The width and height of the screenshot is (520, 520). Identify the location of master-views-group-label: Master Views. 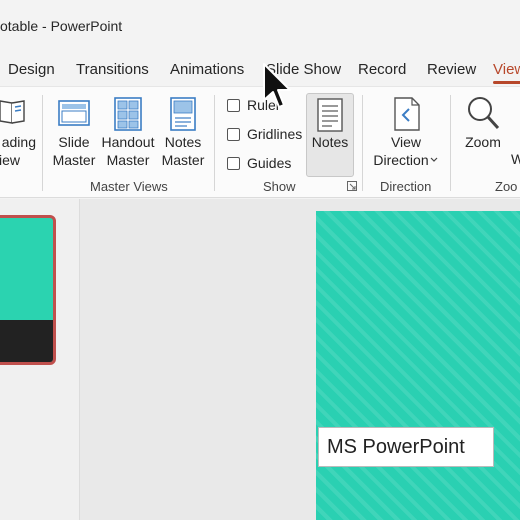
(129, 186).